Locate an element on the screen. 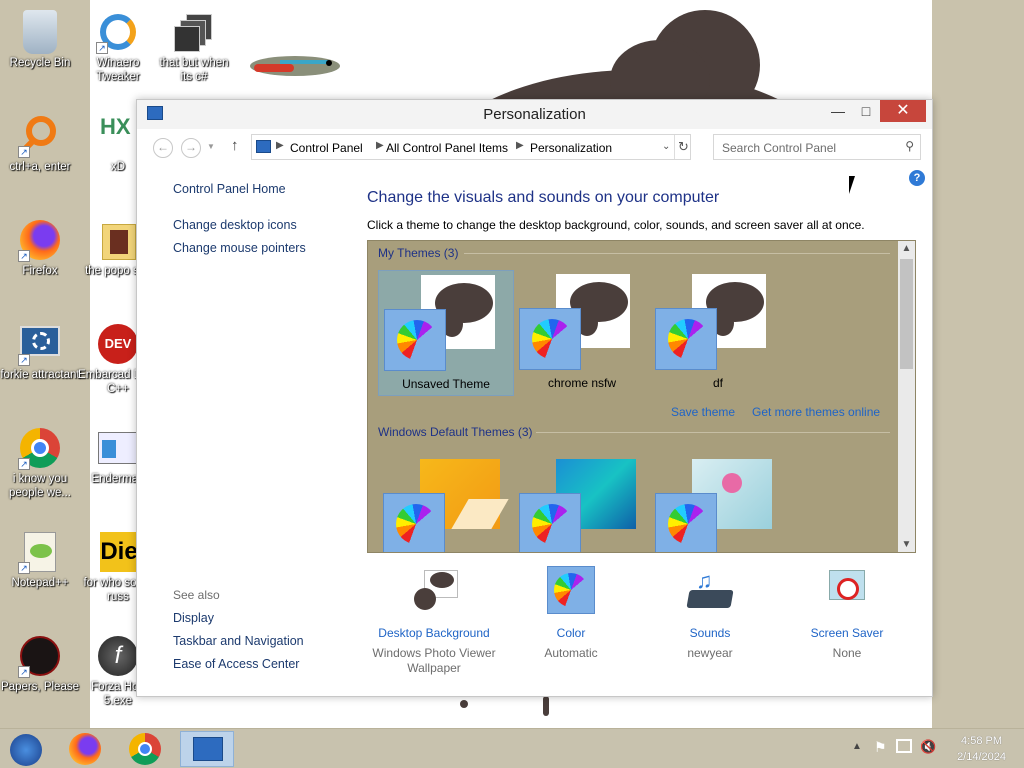  taskbar-control-panel is located at coordinates (207, 749).